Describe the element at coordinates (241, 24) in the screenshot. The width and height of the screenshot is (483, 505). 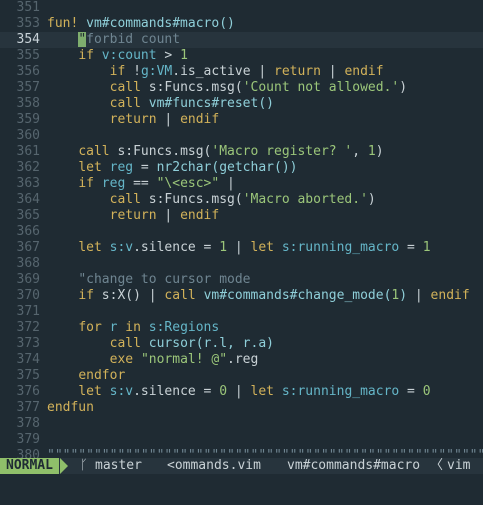
I see `code-line: 353 fun! vm#commands#macro()` at that location.